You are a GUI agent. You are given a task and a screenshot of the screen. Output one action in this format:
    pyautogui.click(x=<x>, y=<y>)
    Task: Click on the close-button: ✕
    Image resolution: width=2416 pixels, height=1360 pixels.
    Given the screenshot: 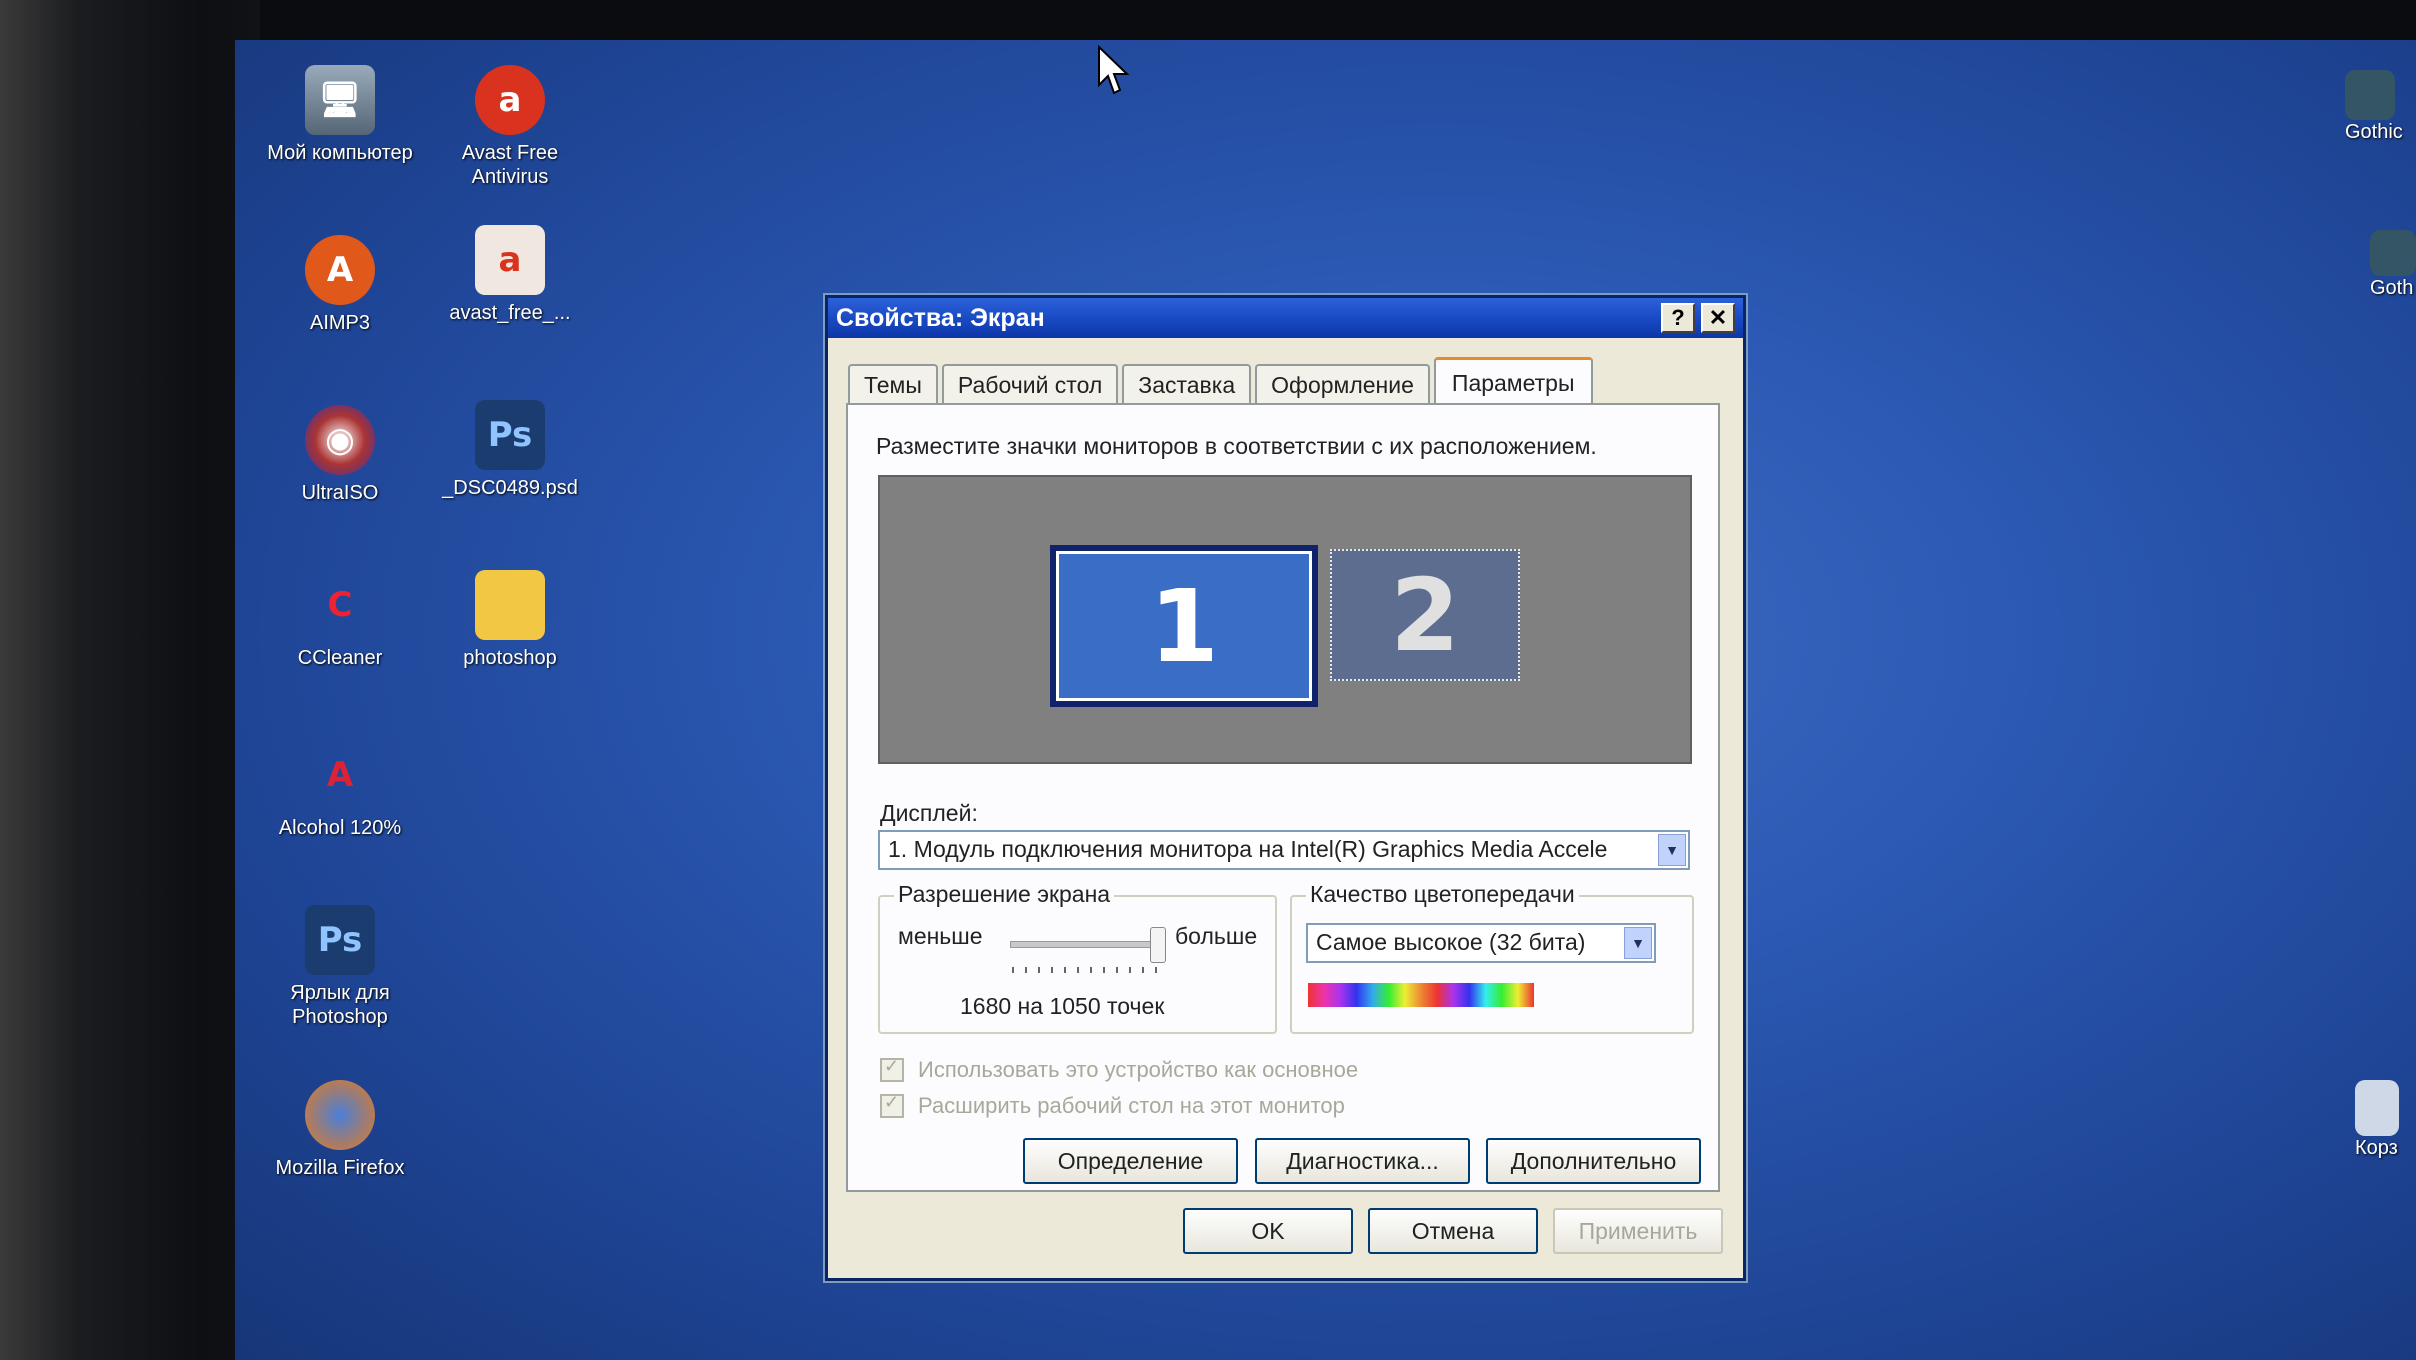 What is the action you would take?
    pyautogui.click(x=1718, y=318)
    